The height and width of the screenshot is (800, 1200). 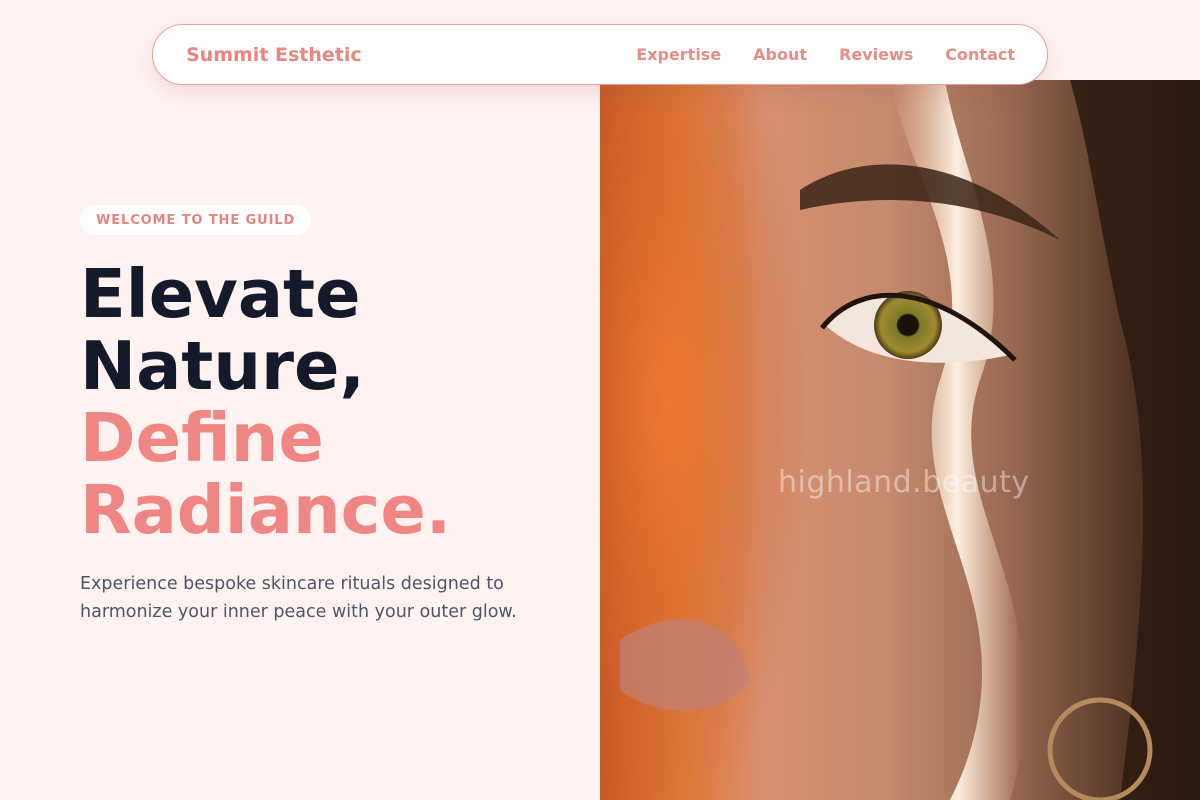 What do you see at coordinates (220, 294) in the screenshot?
I see `headline-line-1: Elevate` at bounding box center [220, 294].